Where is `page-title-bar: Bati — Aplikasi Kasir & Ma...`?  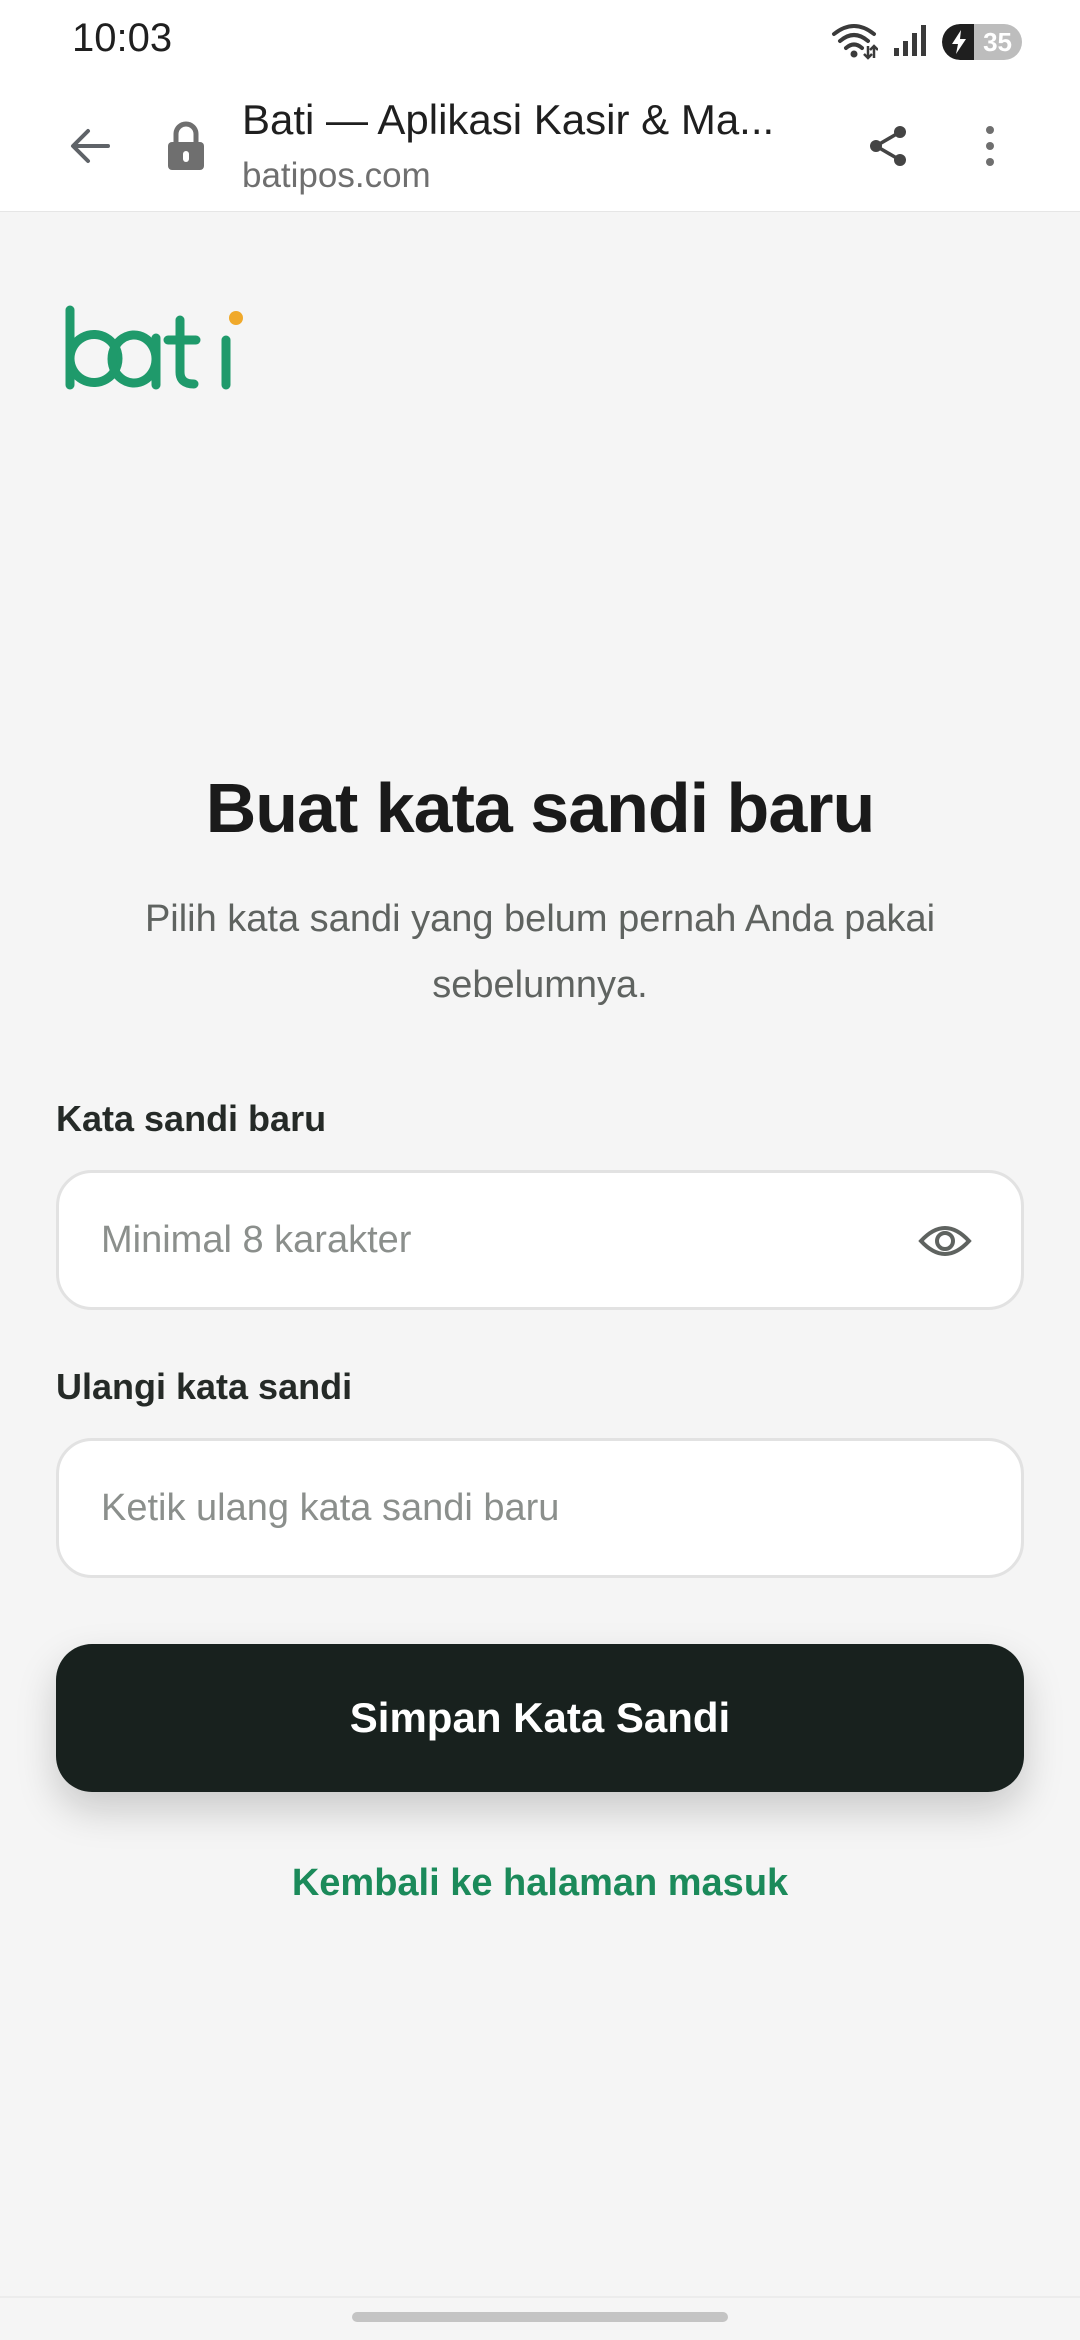
page-title-bar: Bati — Aplikasi Kasir & Ma... is located at coordinates (532, 120).